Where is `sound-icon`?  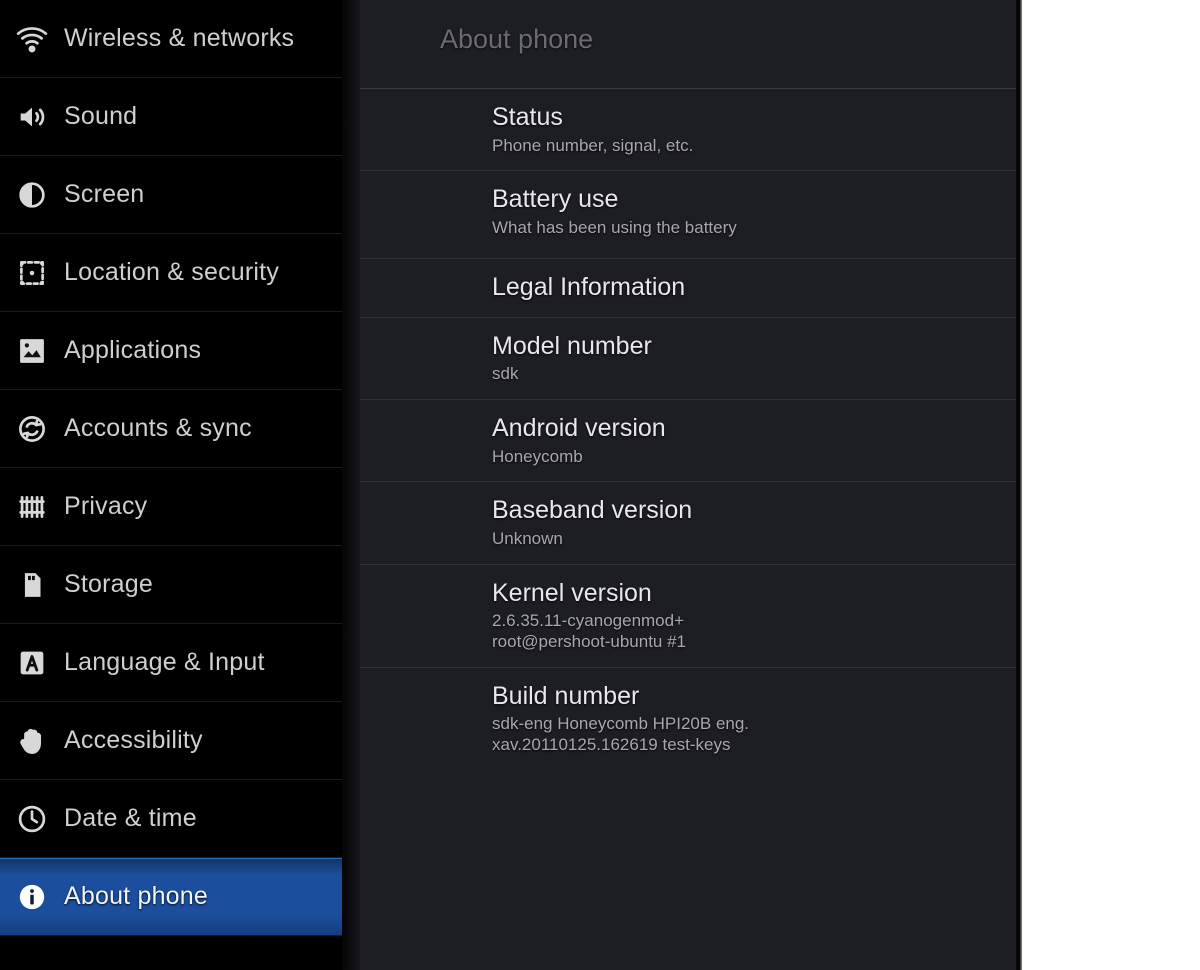 sound-icon is located at coordinates (32, 116).